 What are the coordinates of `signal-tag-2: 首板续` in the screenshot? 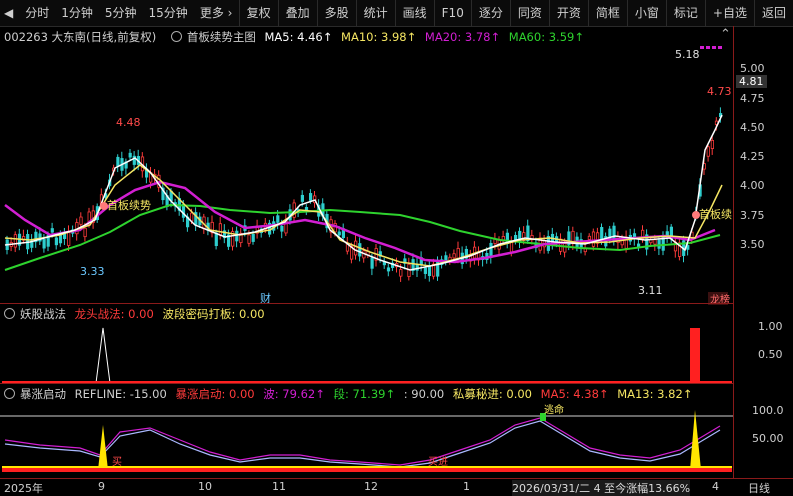 It's located at (715, 214).